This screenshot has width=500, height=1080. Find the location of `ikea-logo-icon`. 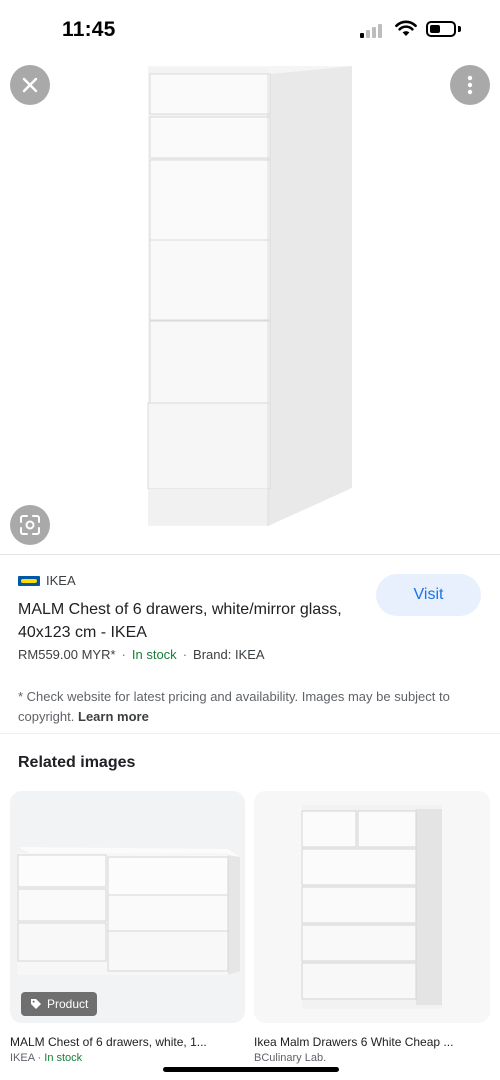

ikea-logo-icon is located at coordinates (29, 580).